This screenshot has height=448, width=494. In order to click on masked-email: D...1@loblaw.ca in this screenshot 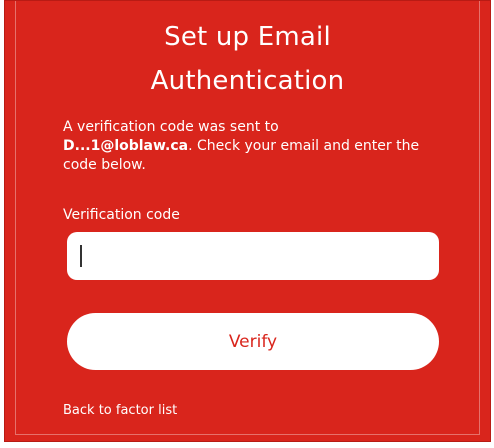, I will do `click(126, 146)`.